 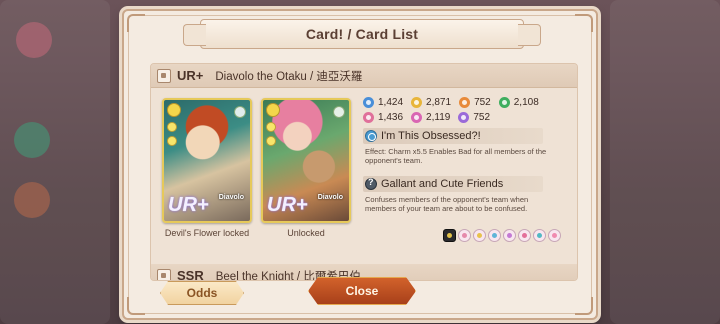 What do you see at coordinates (442, 184) in the screenshot?
I see `skill-name: Gallant and Cute Friends` at bounding box center [442, 184].